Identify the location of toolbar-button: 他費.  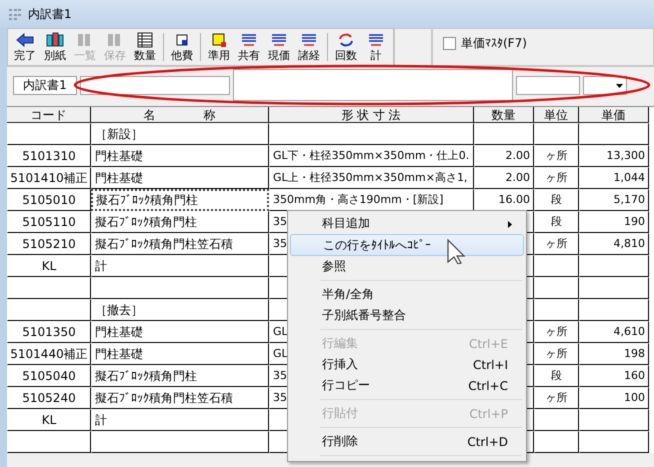
(182, 47).